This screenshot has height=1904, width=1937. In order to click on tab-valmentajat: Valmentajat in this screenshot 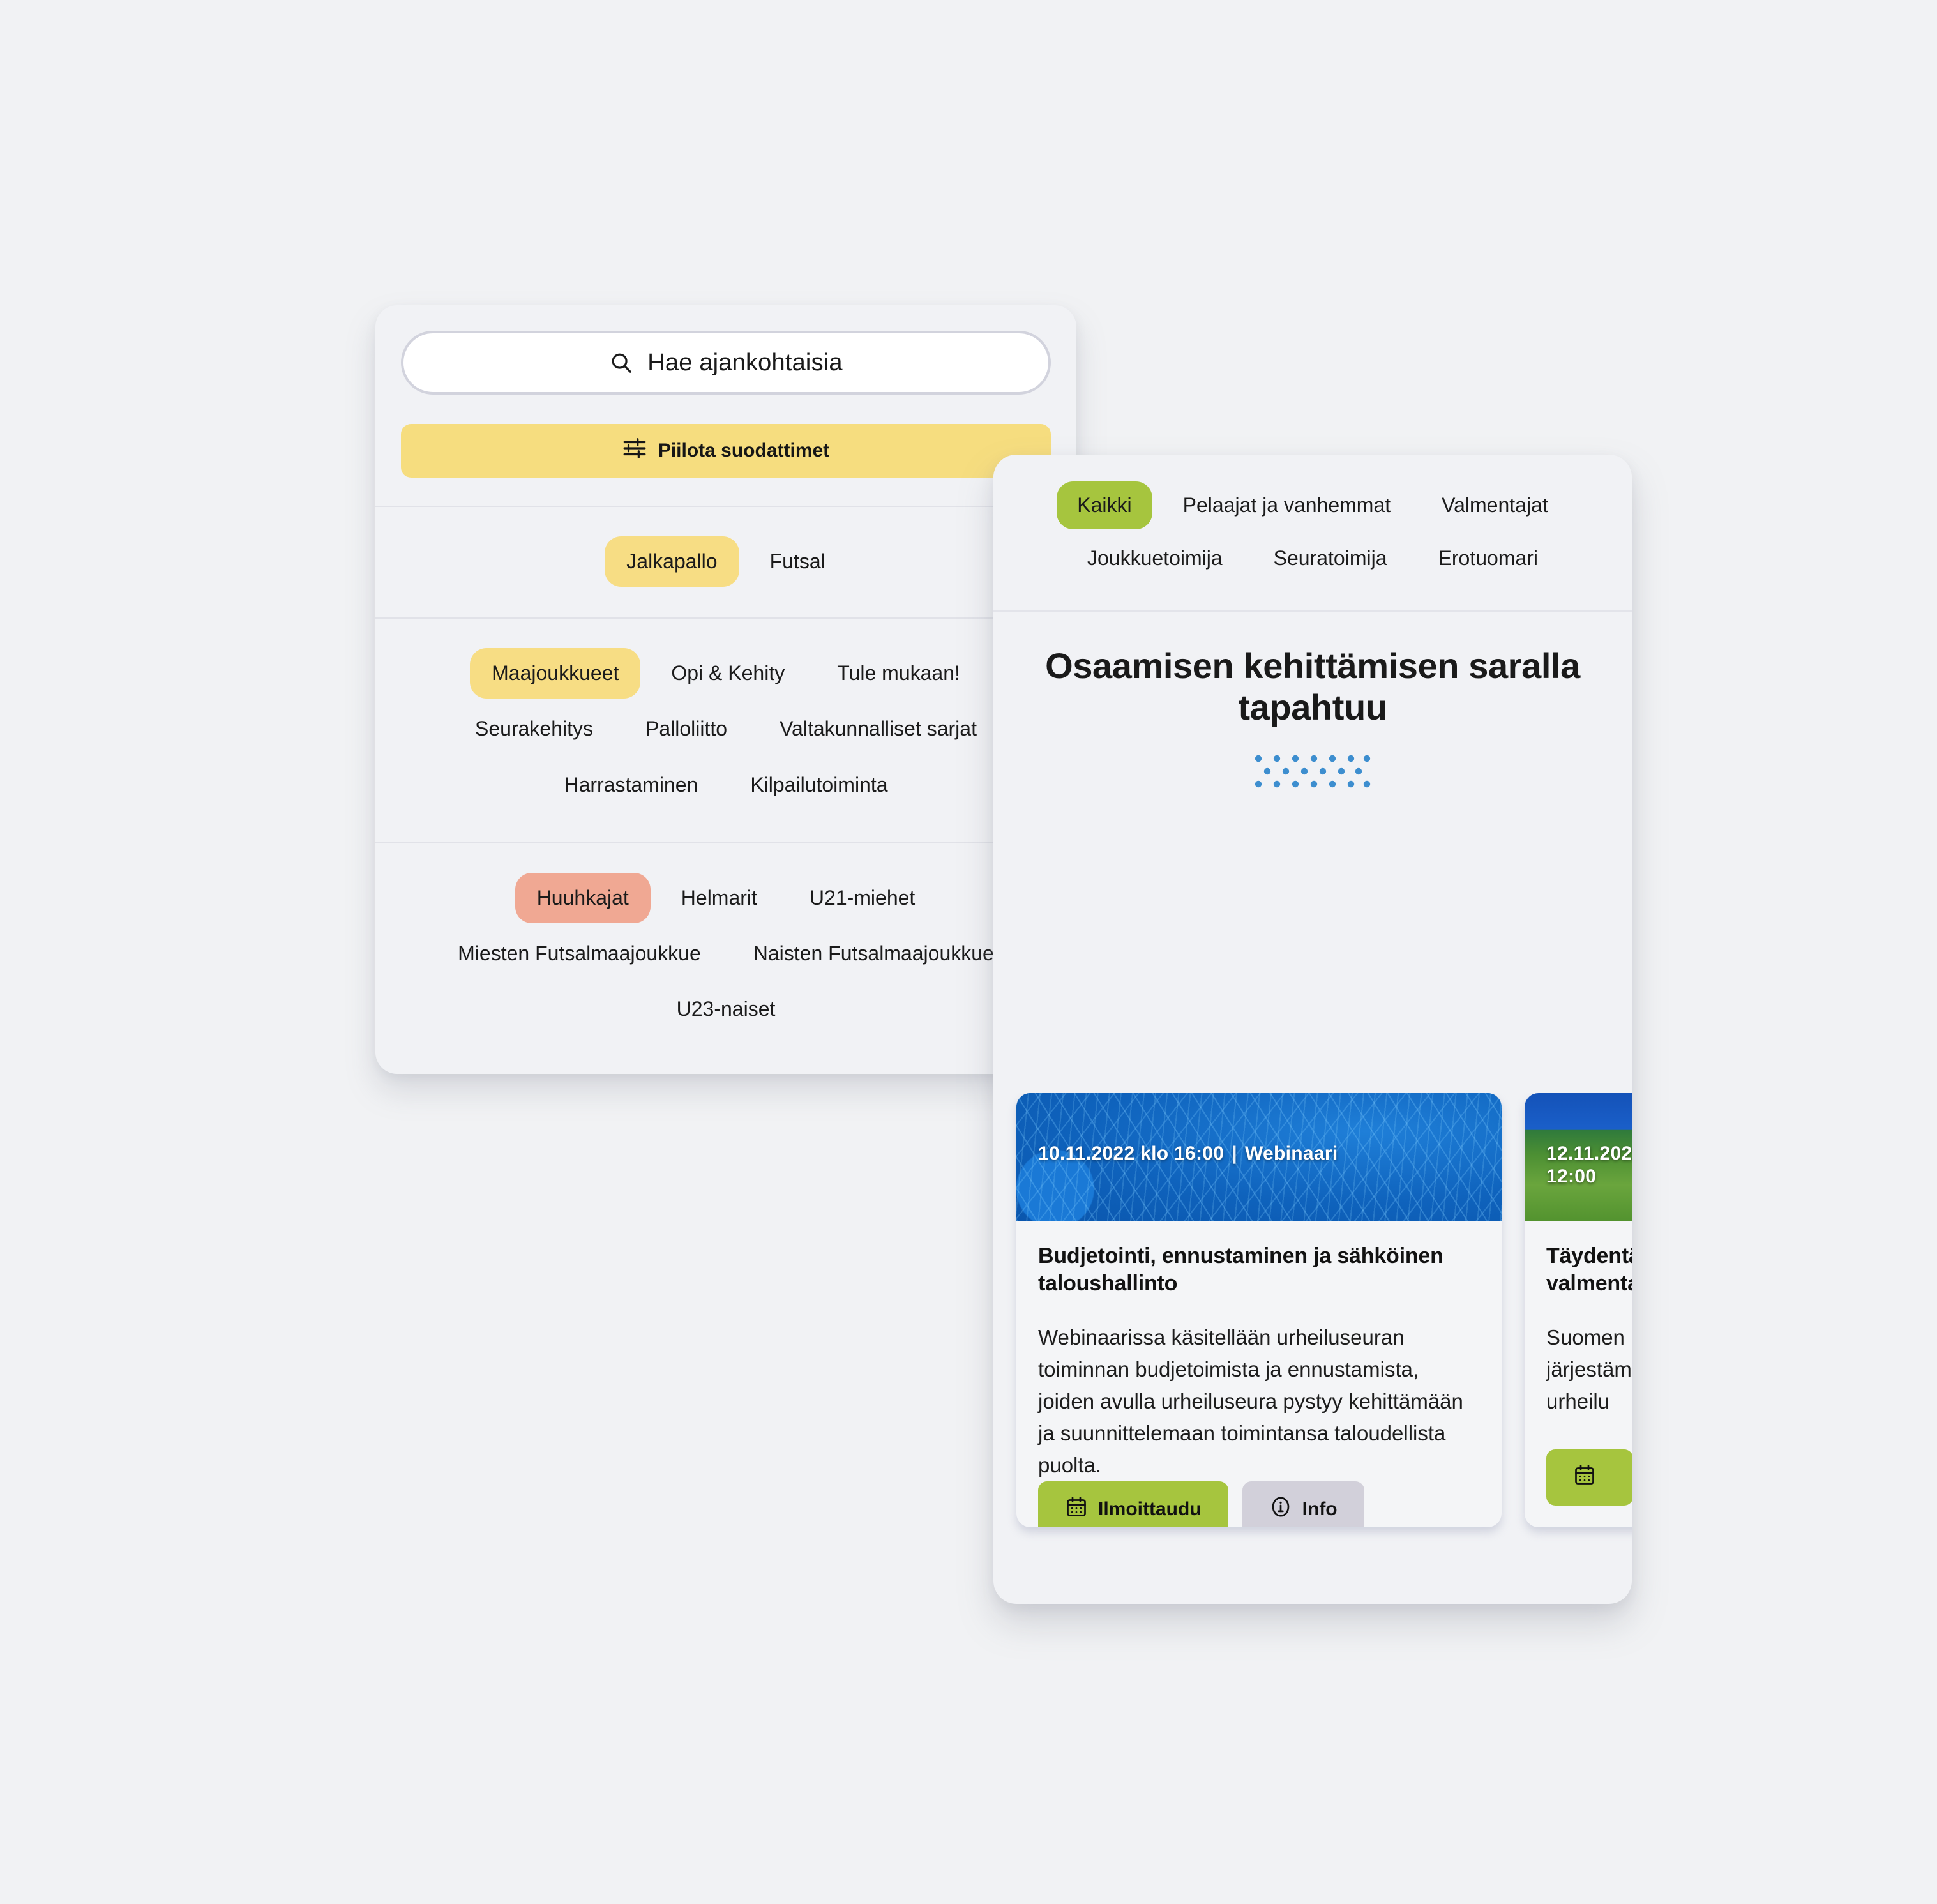, I will do `click(1495, 505)`.